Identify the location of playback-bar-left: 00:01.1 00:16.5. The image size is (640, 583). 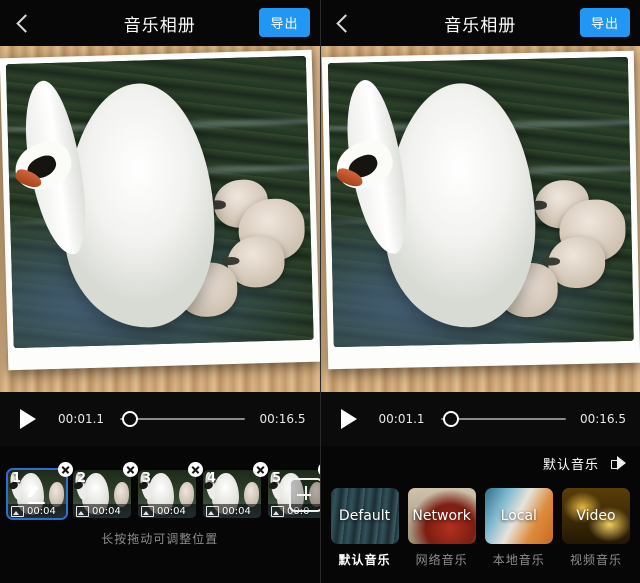
(160, 419).